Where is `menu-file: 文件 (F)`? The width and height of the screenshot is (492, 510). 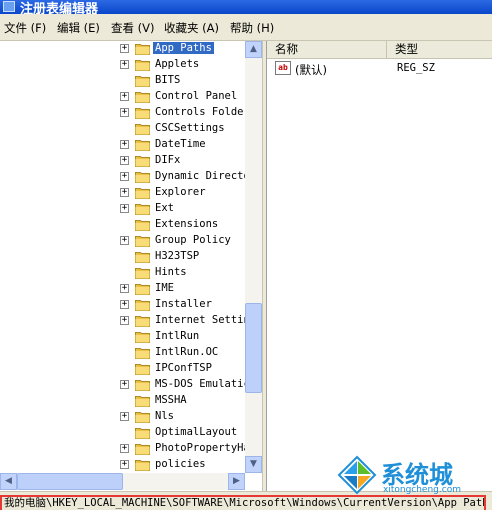
menu-file: 文件 (F) is located at coordinates (25, 28).